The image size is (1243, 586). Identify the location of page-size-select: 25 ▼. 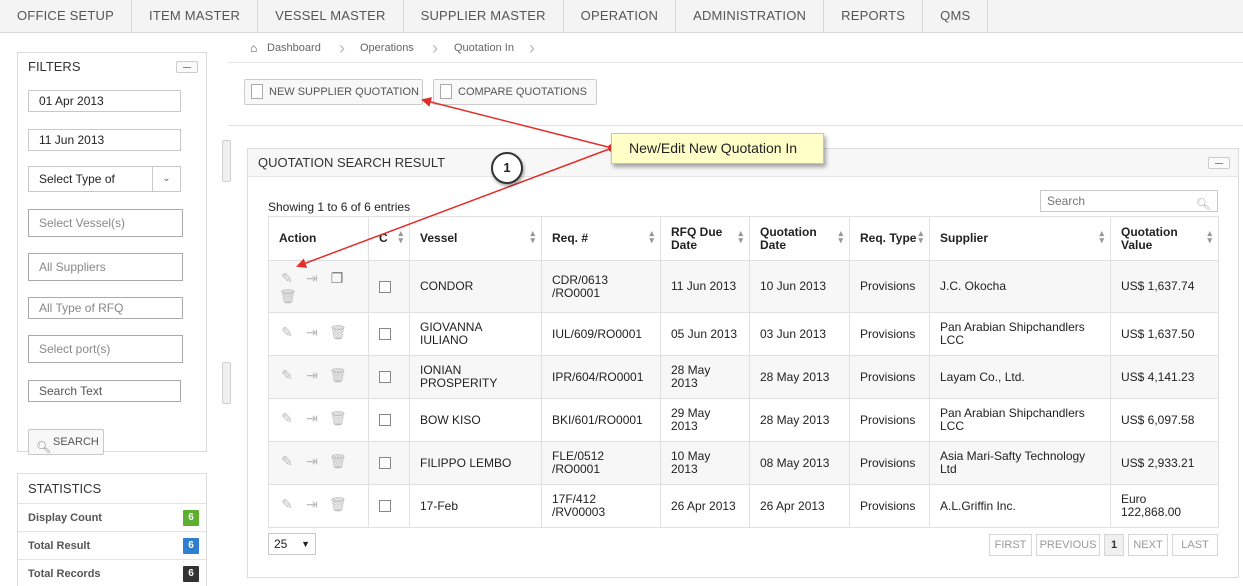
(292, 544).